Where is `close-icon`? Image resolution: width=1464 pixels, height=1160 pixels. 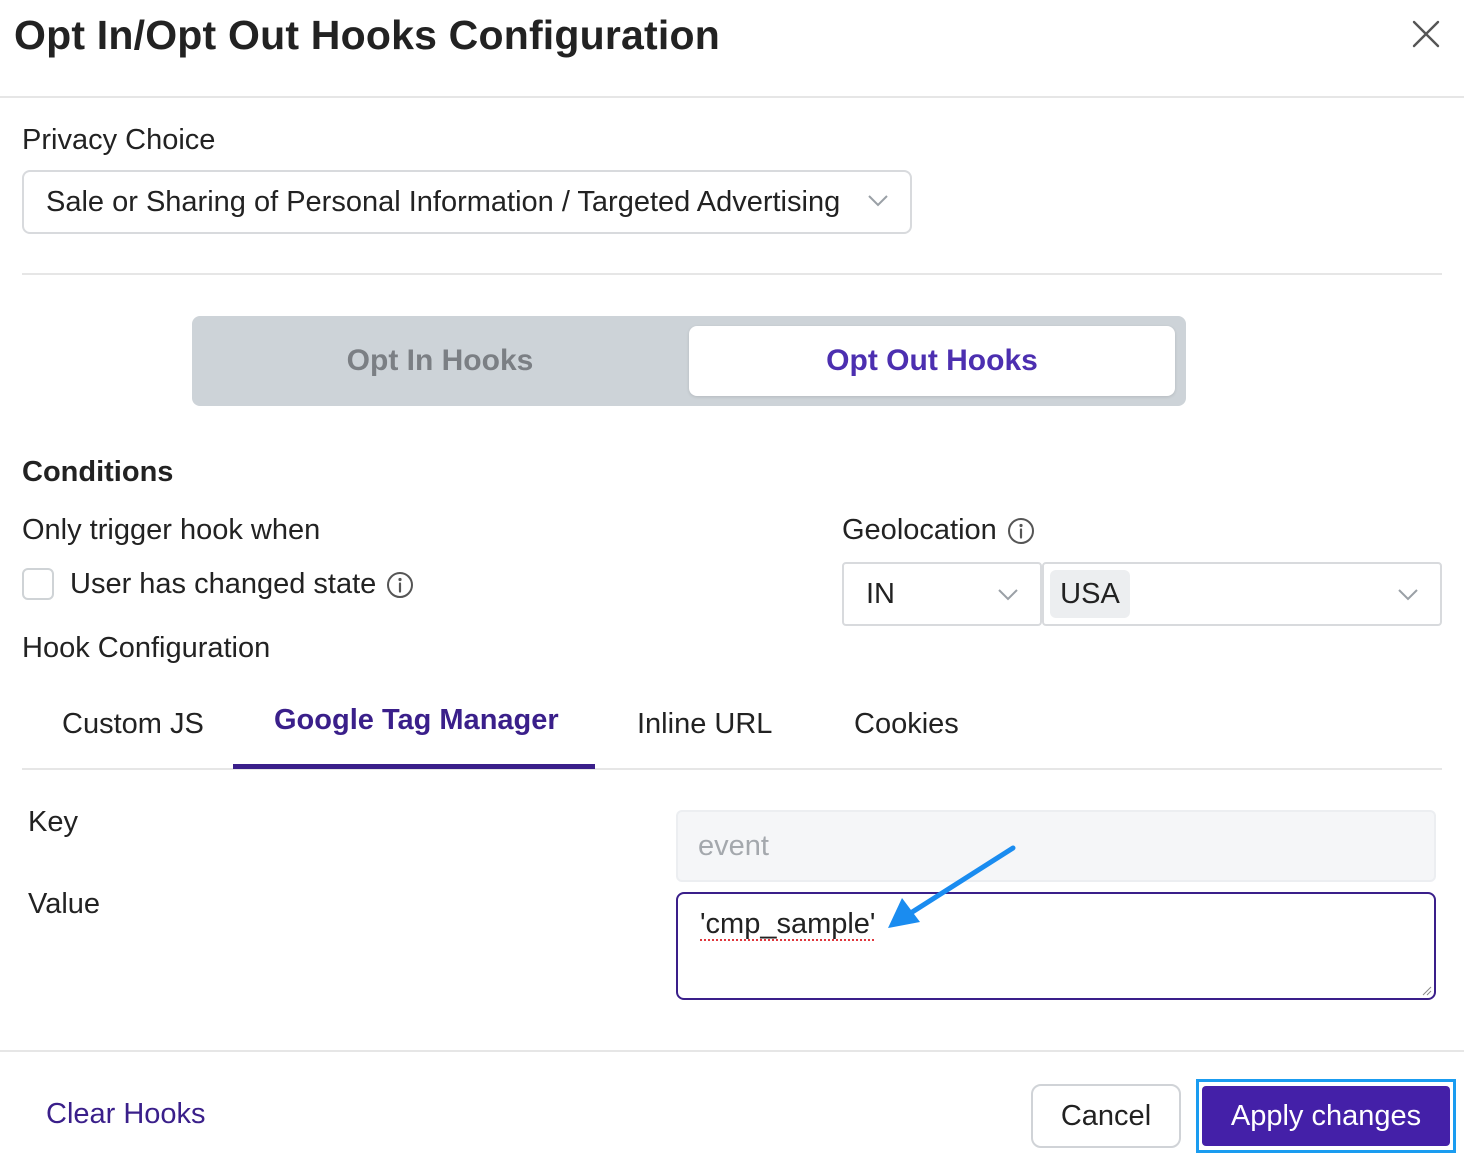 close-icon is located at coordinates (1426, 34).